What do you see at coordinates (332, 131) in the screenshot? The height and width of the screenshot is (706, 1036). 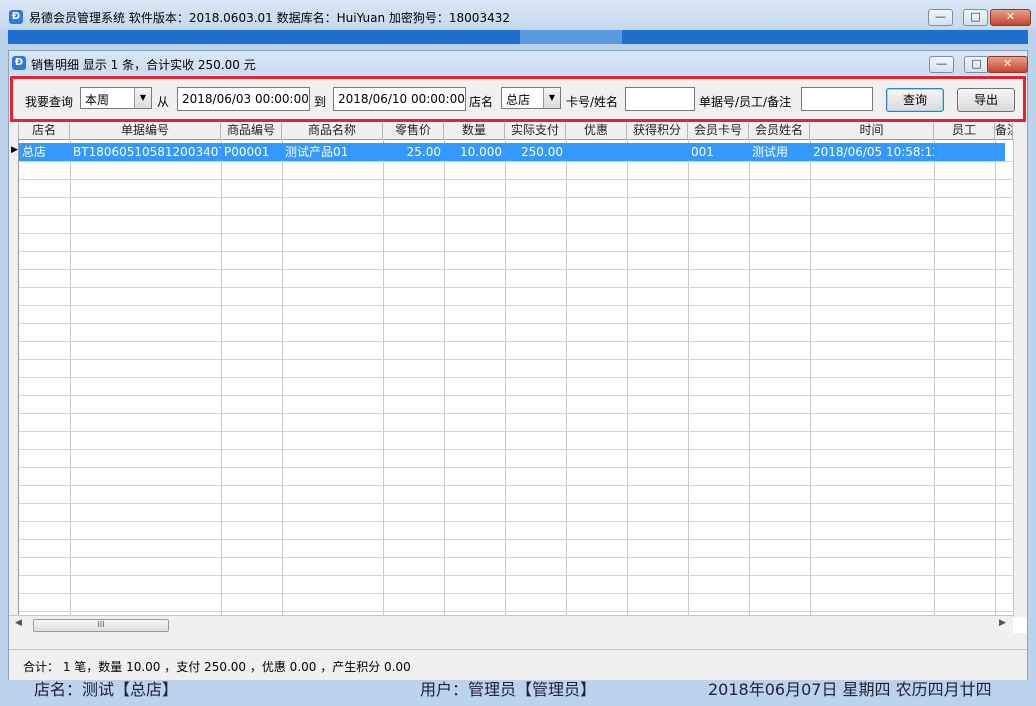 I see `column-header: 商品名称` at bounding box center [332, 131].